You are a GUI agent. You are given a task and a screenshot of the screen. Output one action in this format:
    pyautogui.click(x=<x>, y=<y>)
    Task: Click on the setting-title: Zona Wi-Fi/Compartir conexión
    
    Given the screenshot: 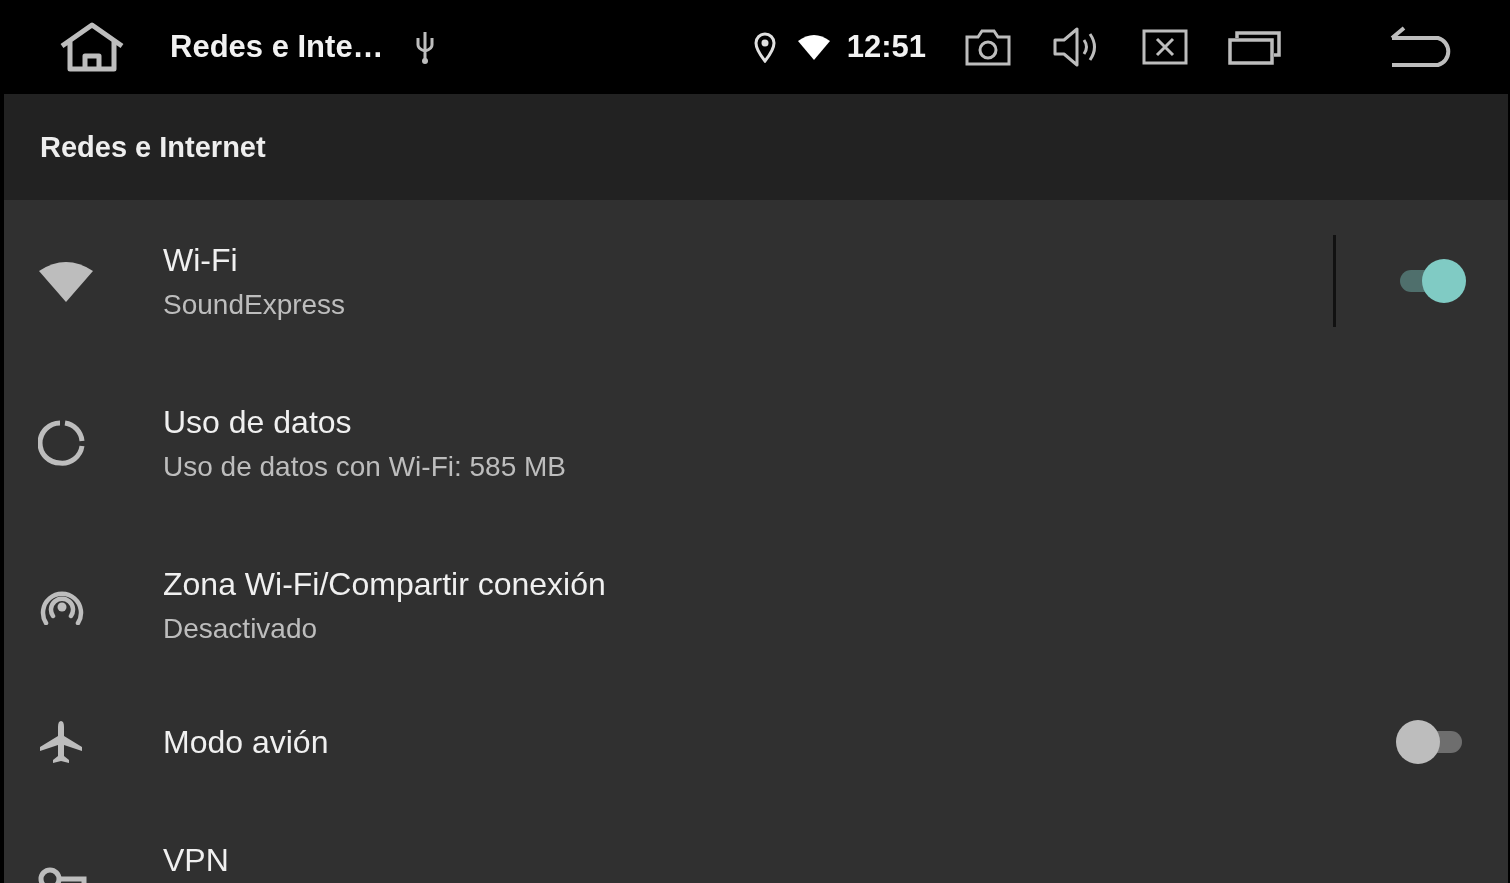 What is the action you would take?
    pyautogui.click(x=385, y=584)
    